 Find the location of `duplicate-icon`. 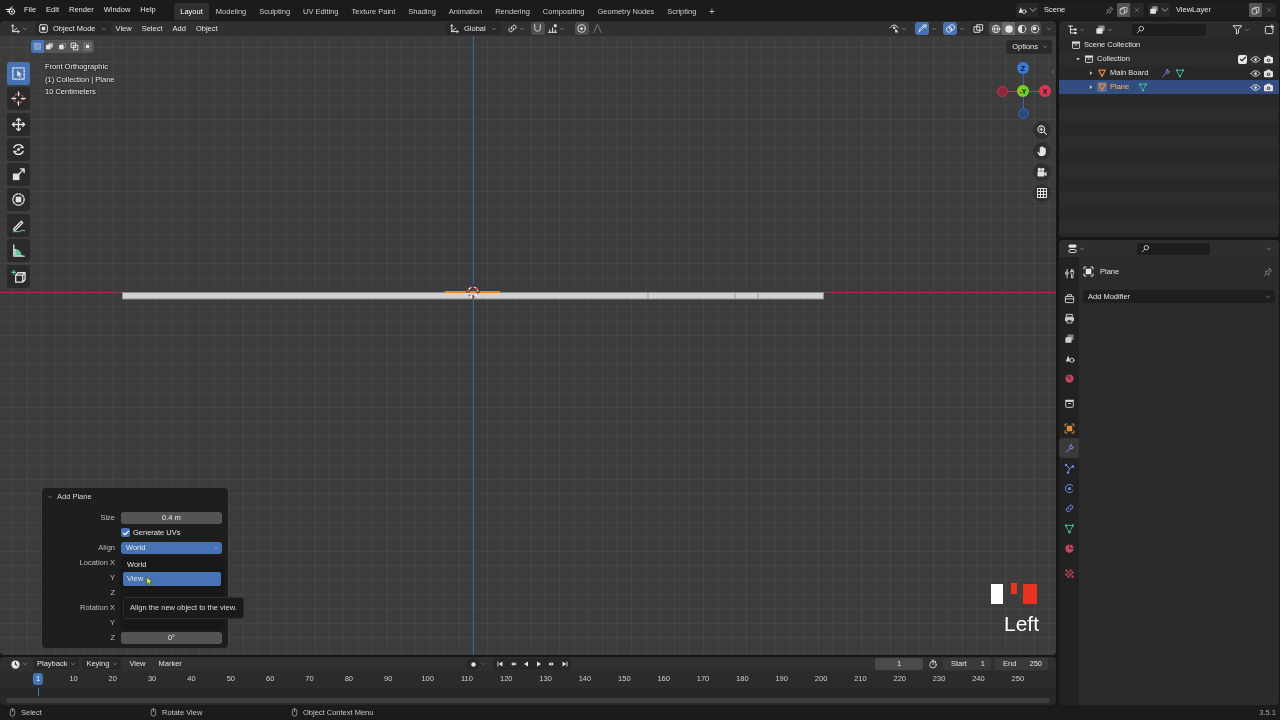

duplicate-icon is located at coordinates (1255, 10).